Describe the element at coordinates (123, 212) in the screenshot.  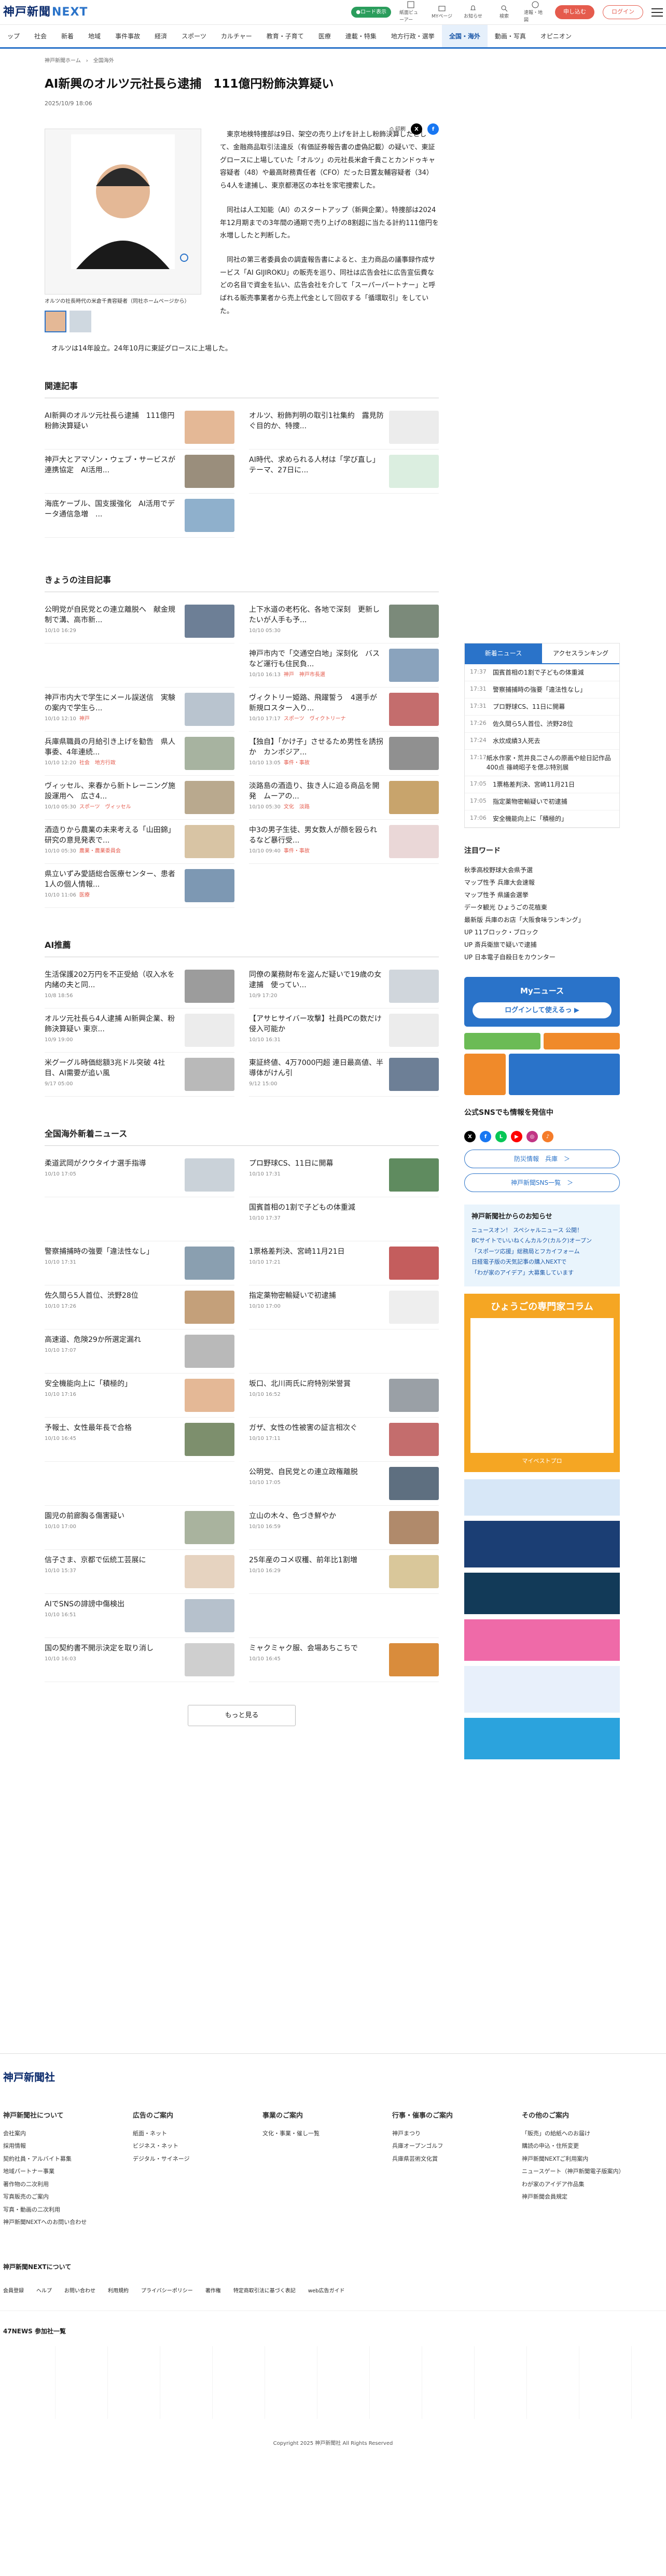
I see `article-photo` at that location.